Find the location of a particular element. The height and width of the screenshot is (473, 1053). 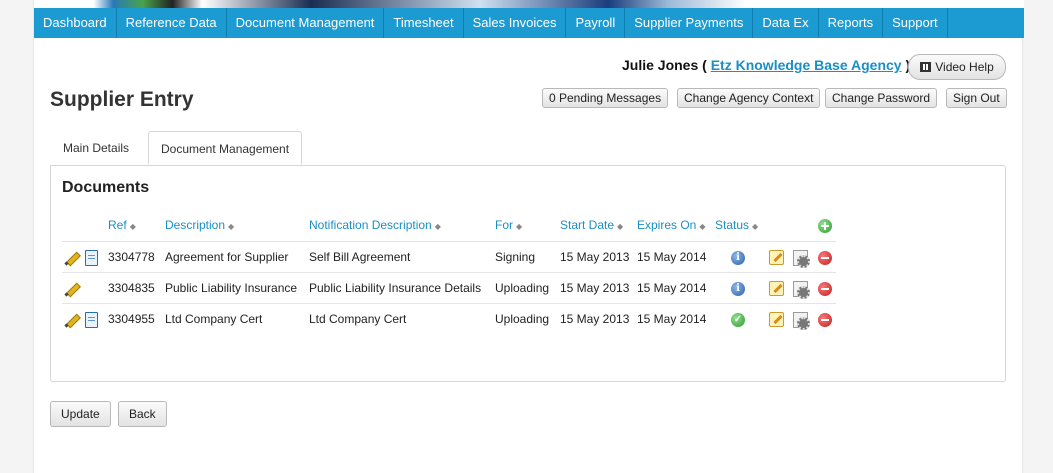

documents-title: Documents is located at coordinates (106, 187).